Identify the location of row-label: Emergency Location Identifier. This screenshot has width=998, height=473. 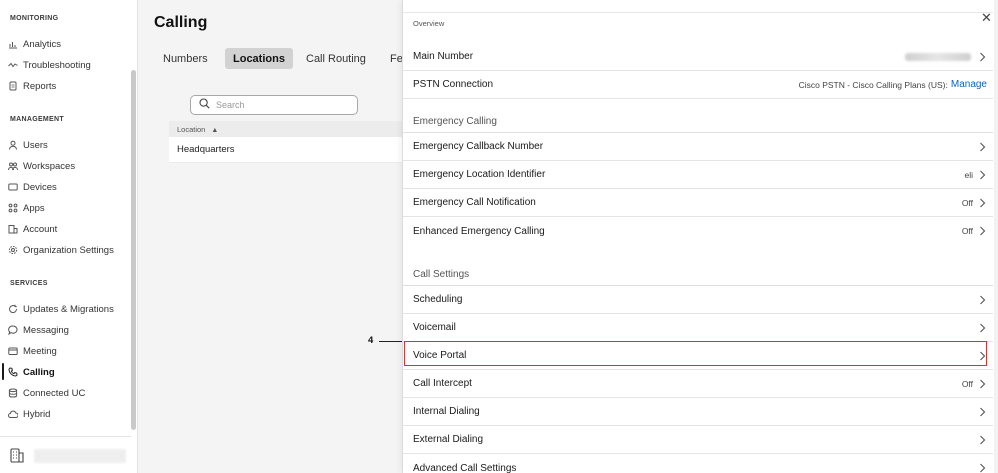
(479, 174).